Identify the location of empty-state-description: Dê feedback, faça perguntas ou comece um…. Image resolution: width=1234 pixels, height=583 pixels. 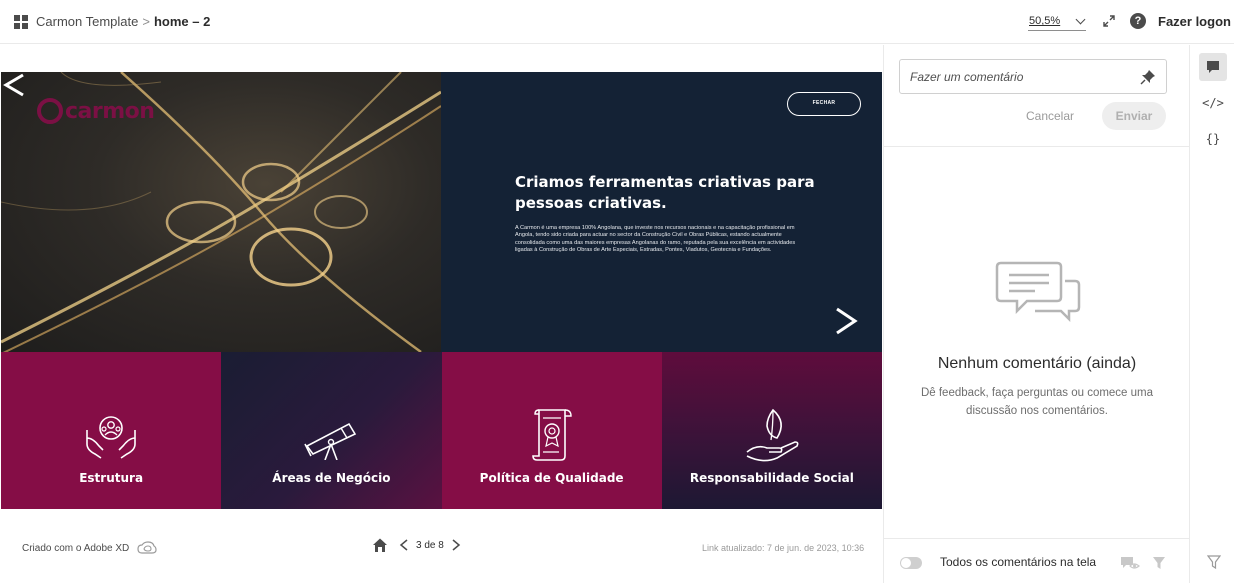
(1037, 402).